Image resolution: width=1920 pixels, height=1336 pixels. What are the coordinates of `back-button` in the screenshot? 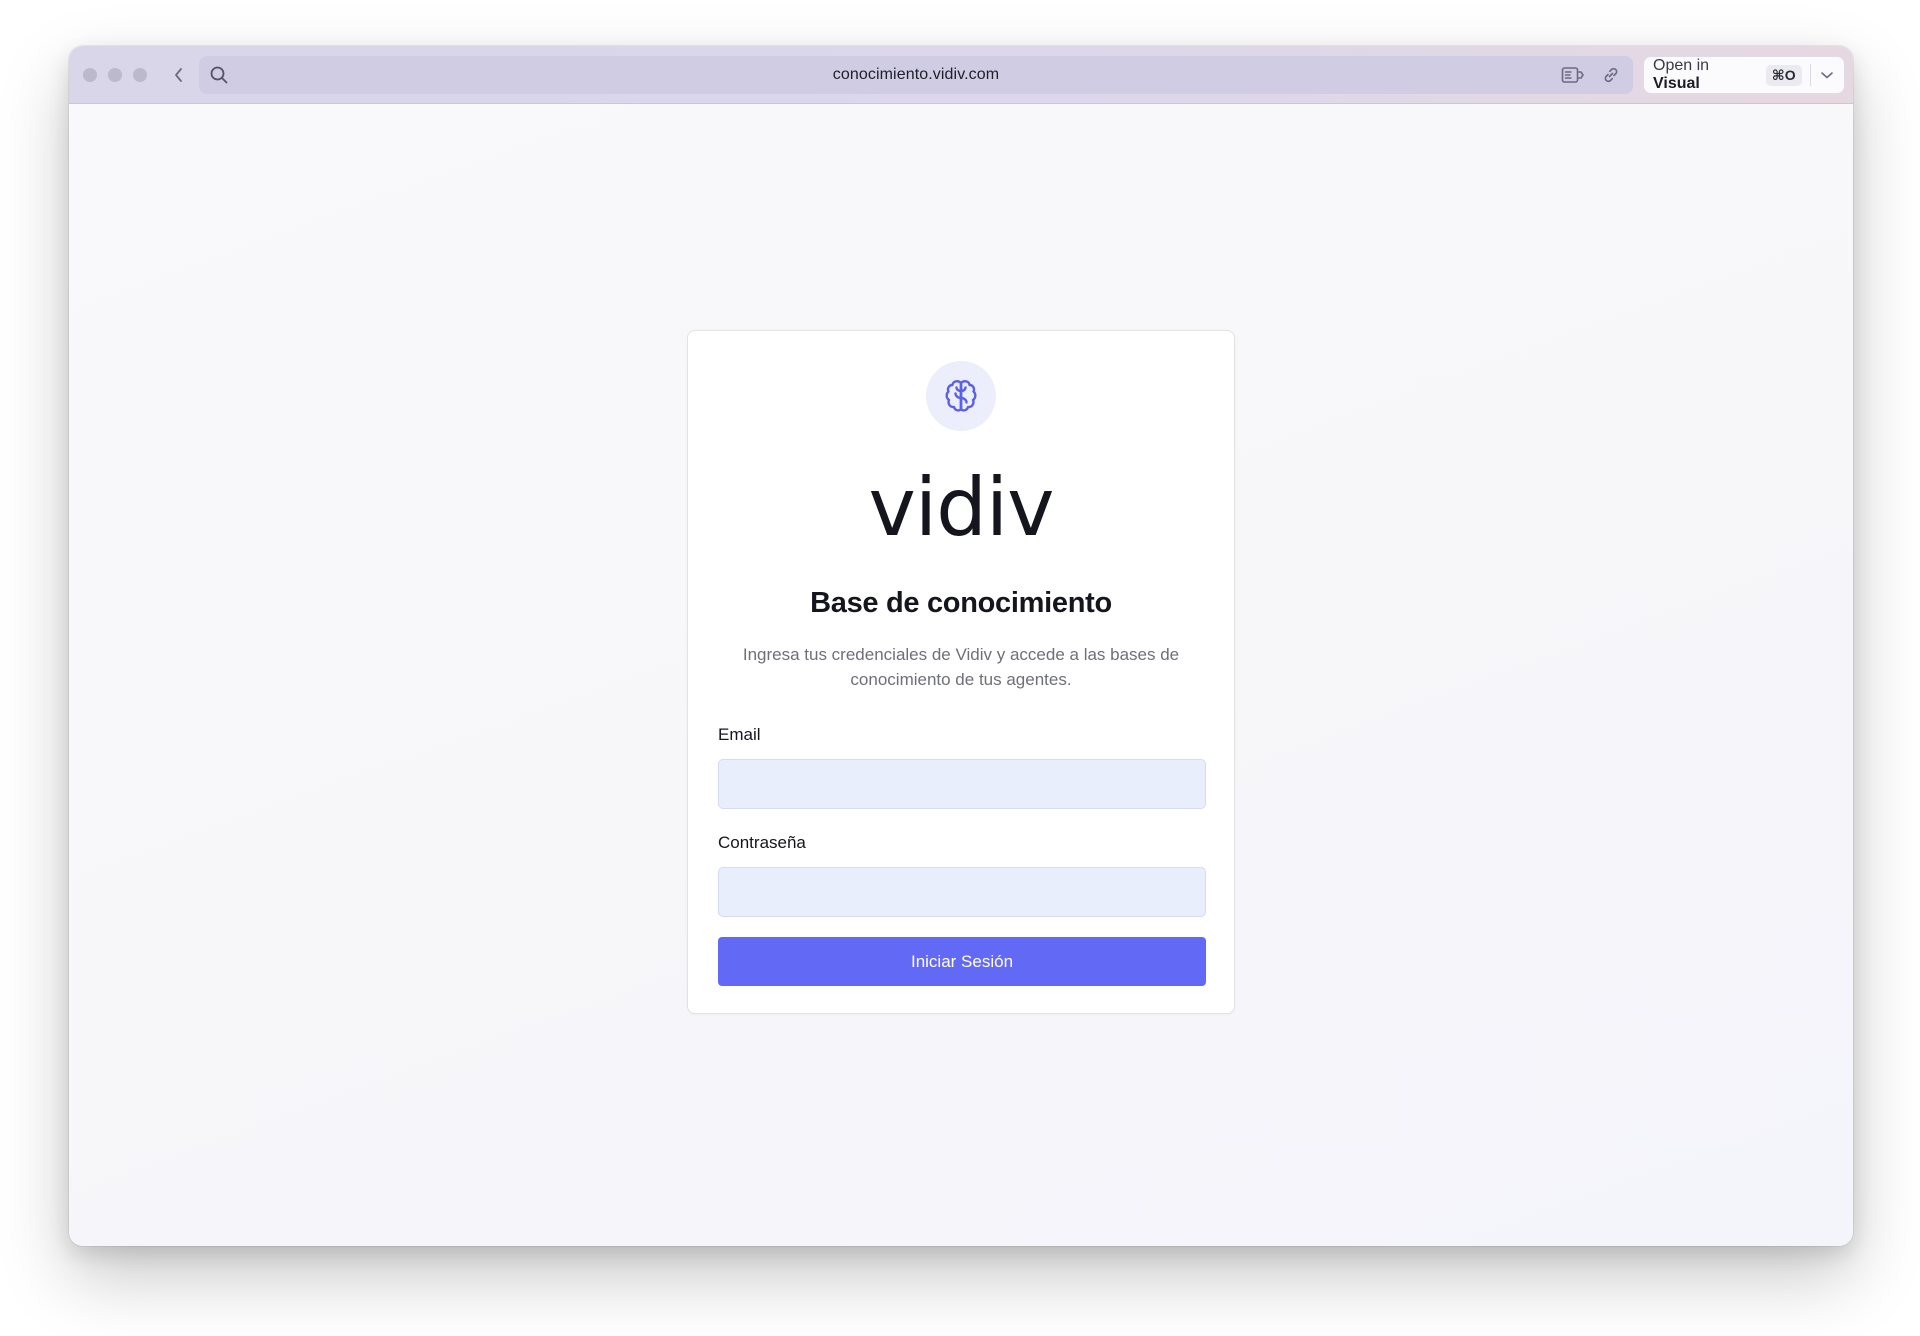 It's located at (179, 75).